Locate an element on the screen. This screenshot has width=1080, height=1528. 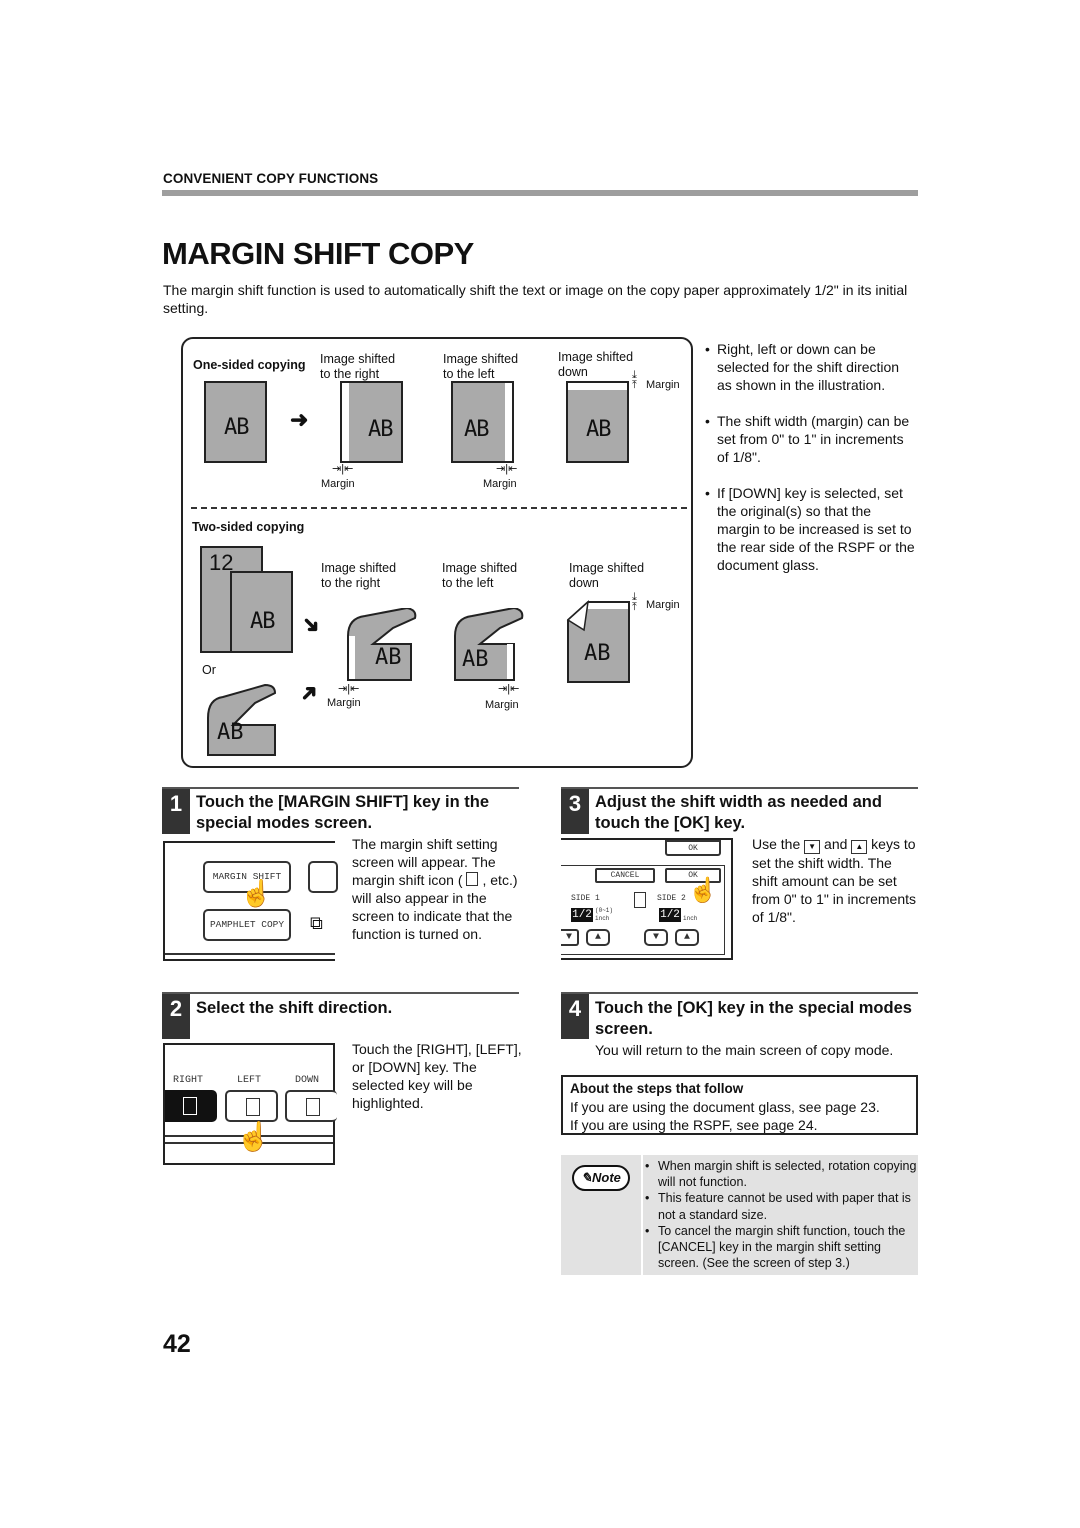
side1-value: 1/2 is located at coordinates (582, 915).